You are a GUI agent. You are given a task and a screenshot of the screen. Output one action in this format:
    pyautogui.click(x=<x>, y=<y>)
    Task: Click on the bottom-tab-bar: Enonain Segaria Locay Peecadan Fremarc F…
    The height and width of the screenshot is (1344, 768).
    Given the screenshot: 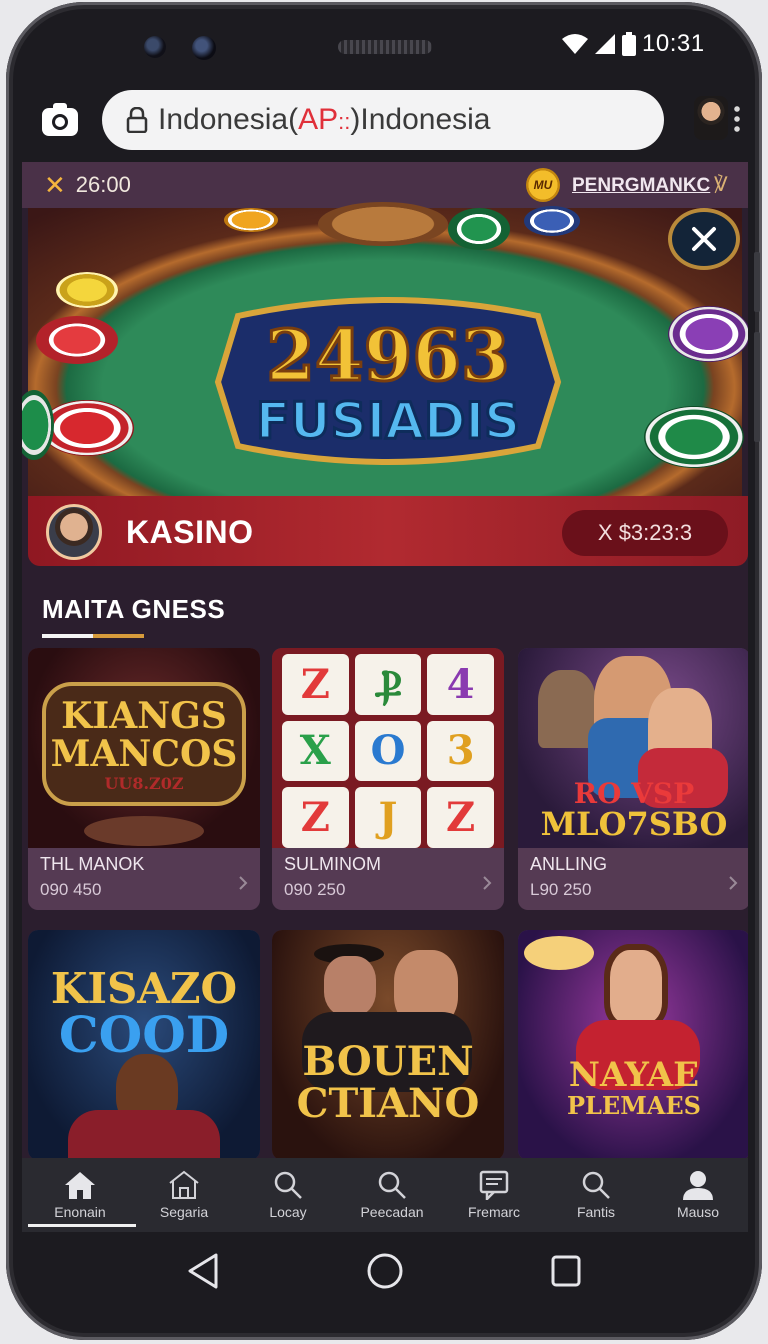 What is the action you would take?
    pyautogui.click(x=385, y=1195)
    